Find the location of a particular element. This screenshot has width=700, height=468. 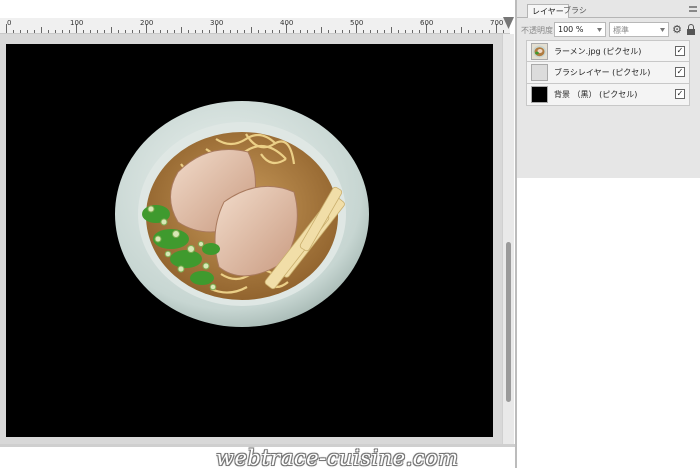

ruler-label: 400 is located at coordinates (287, 23).